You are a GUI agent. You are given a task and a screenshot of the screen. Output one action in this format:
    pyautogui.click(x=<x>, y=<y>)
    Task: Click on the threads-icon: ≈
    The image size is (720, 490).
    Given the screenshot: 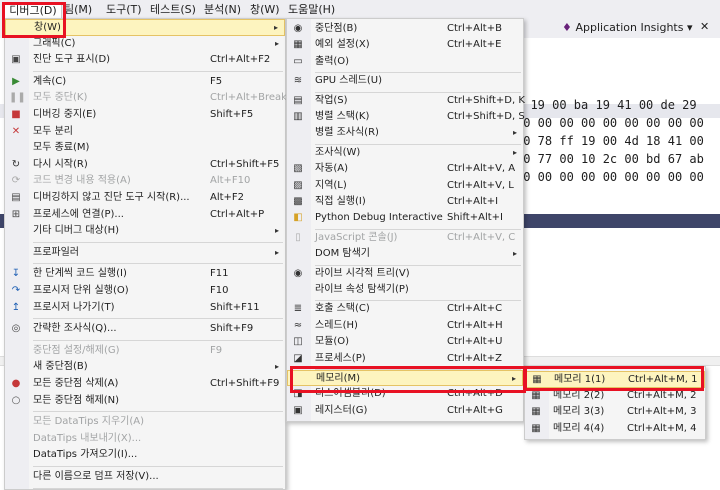 What is the action you would take?
    pyautogui.click(x=298, y=325)
    